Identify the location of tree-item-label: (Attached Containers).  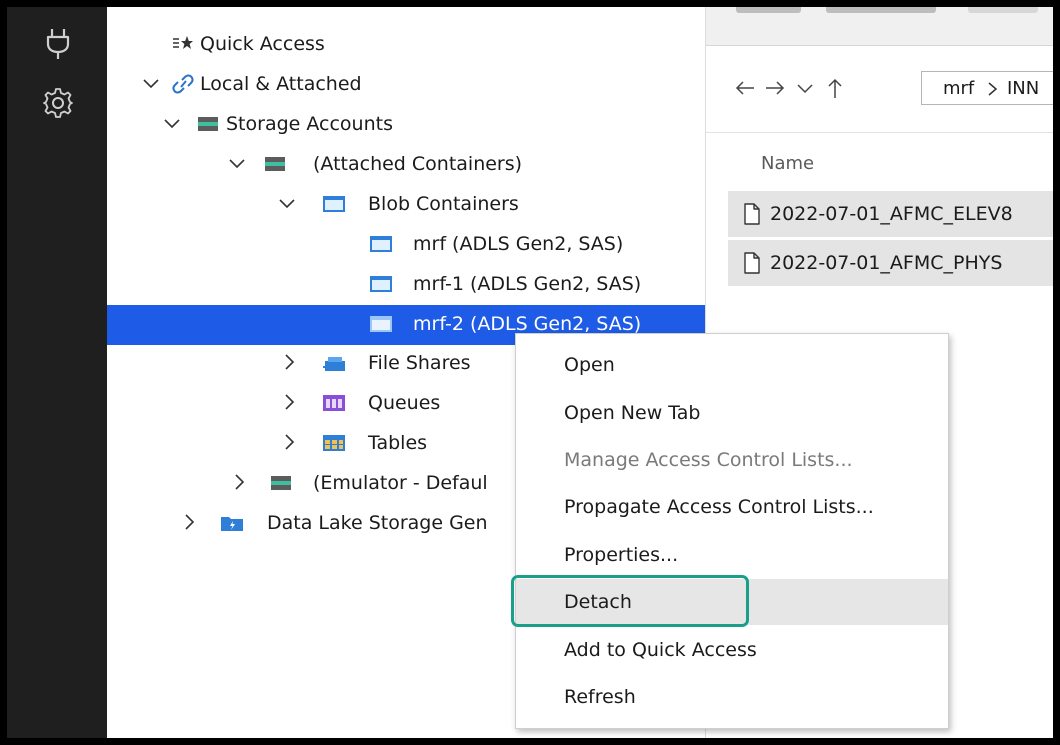
(418, 164).